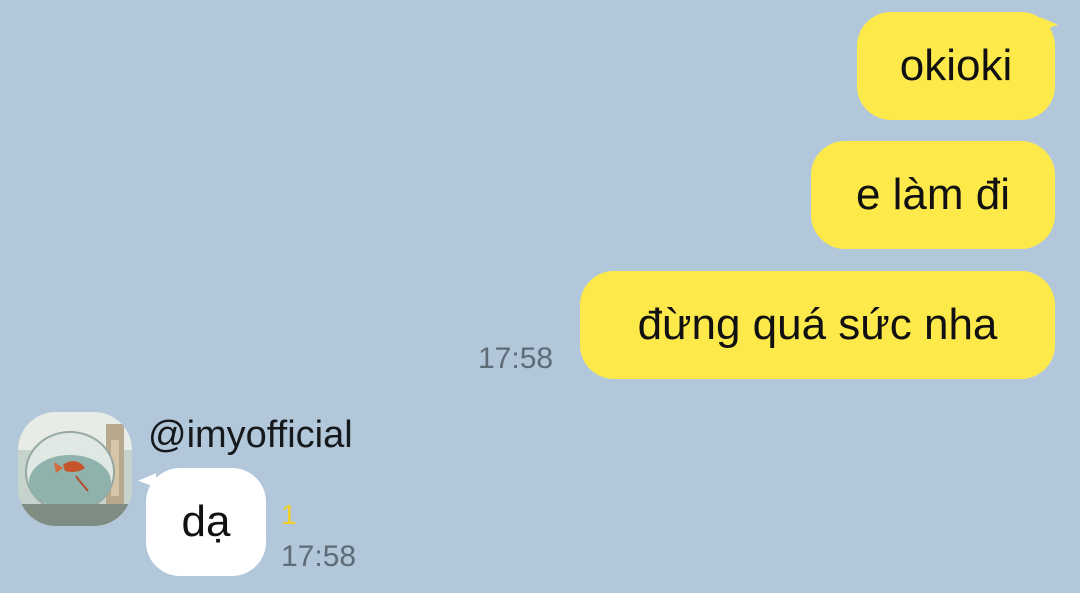 This screenshot has height=593, width=1080. I want to click on message-text: okioki, so click(956, 65).